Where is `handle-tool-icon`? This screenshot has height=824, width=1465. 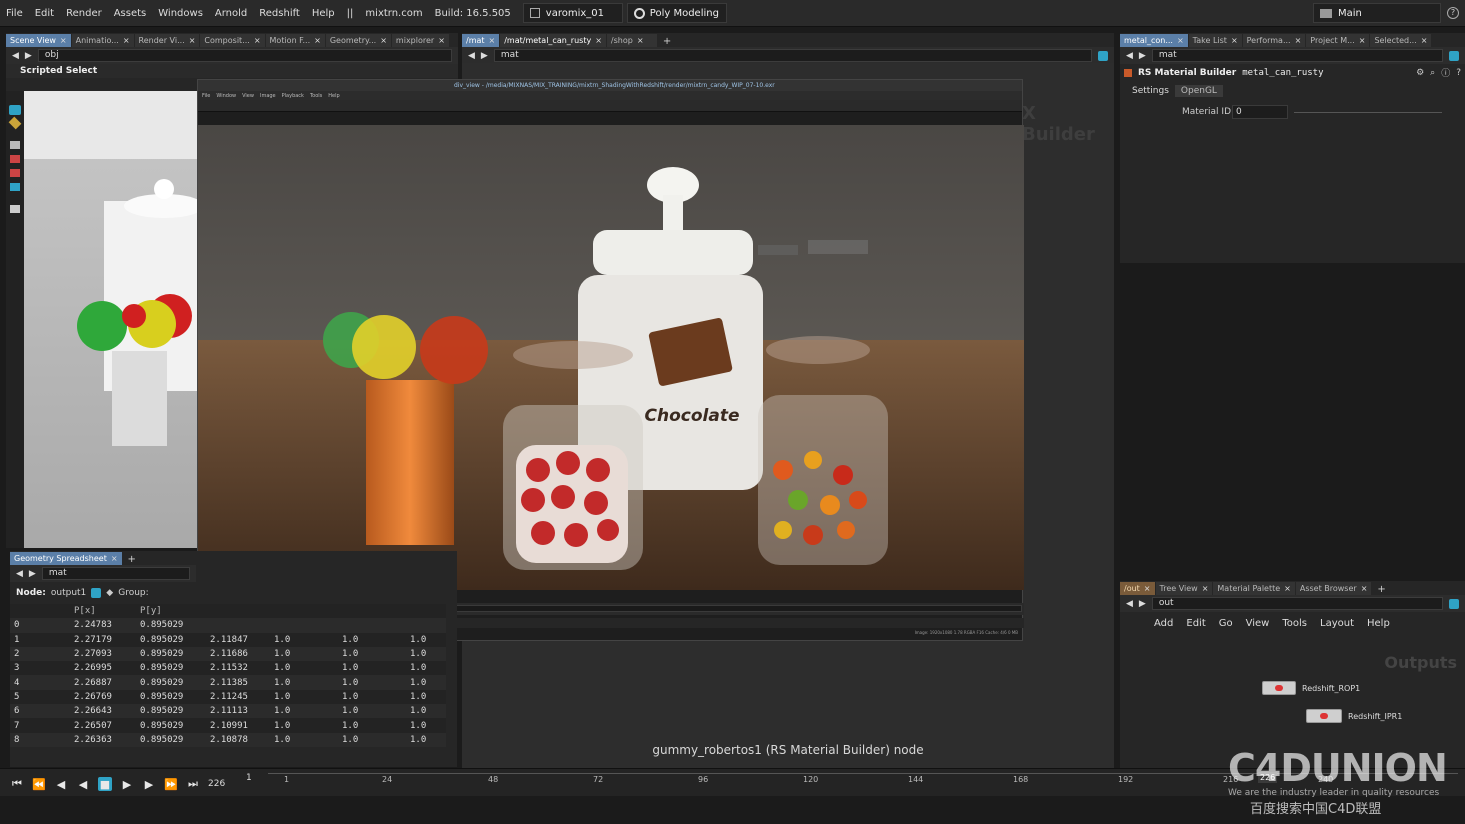
handle-tool-icon is located at coordinates (15, 159).